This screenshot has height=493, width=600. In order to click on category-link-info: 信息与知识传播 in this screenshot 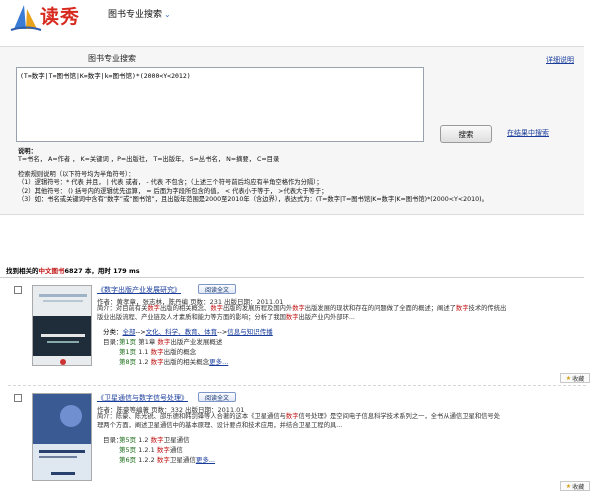, I will do `click(250, 332)`.